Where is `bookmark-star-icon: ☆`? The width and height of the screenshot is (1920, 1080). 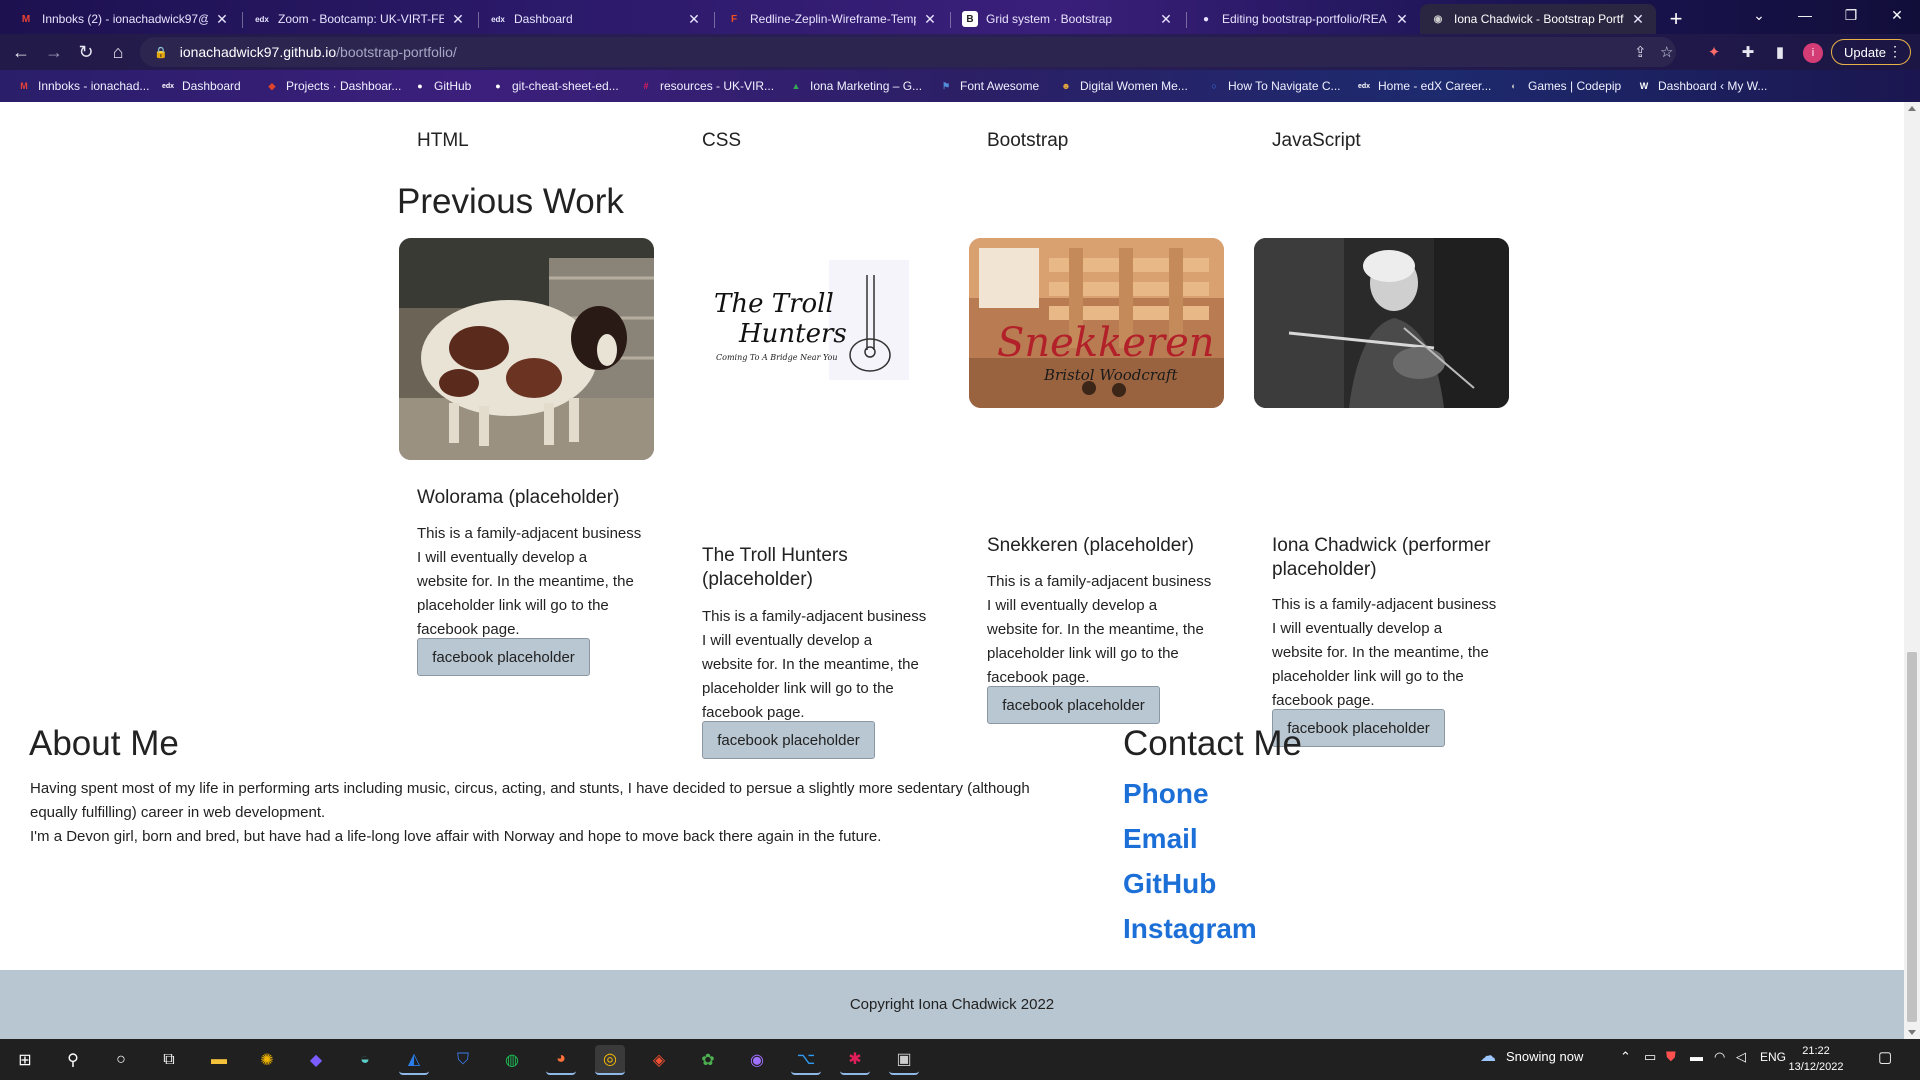 bookmark-star-icon: ☆ is located at coordinates (1666, 52).